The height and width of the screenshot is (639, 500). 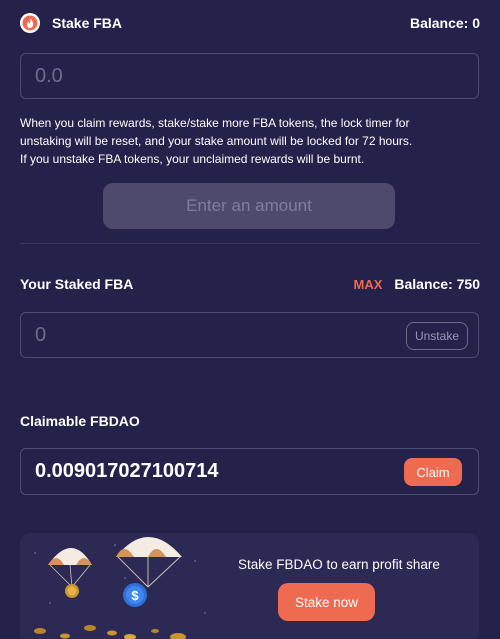 I want to click on claim-button: Claim, so click(x=433, y=472).